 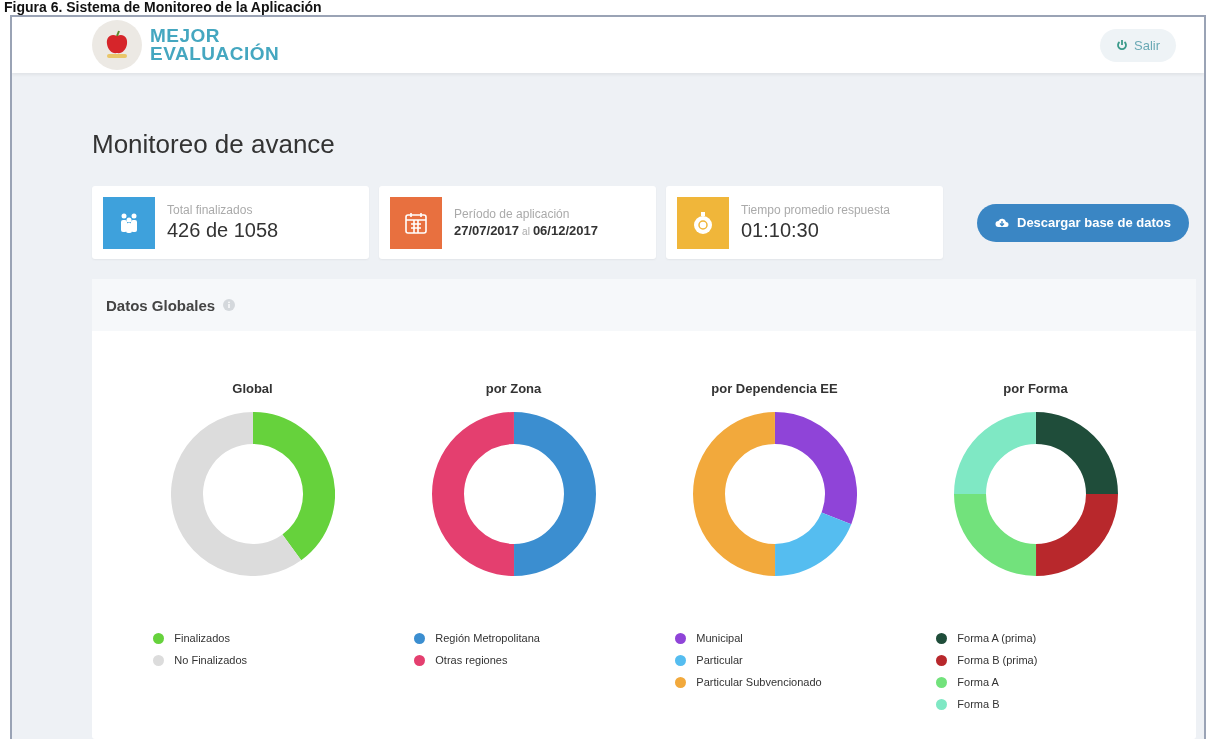 I want to click on legend-label: Particular Subvencionado, so click(x=759, y=682).